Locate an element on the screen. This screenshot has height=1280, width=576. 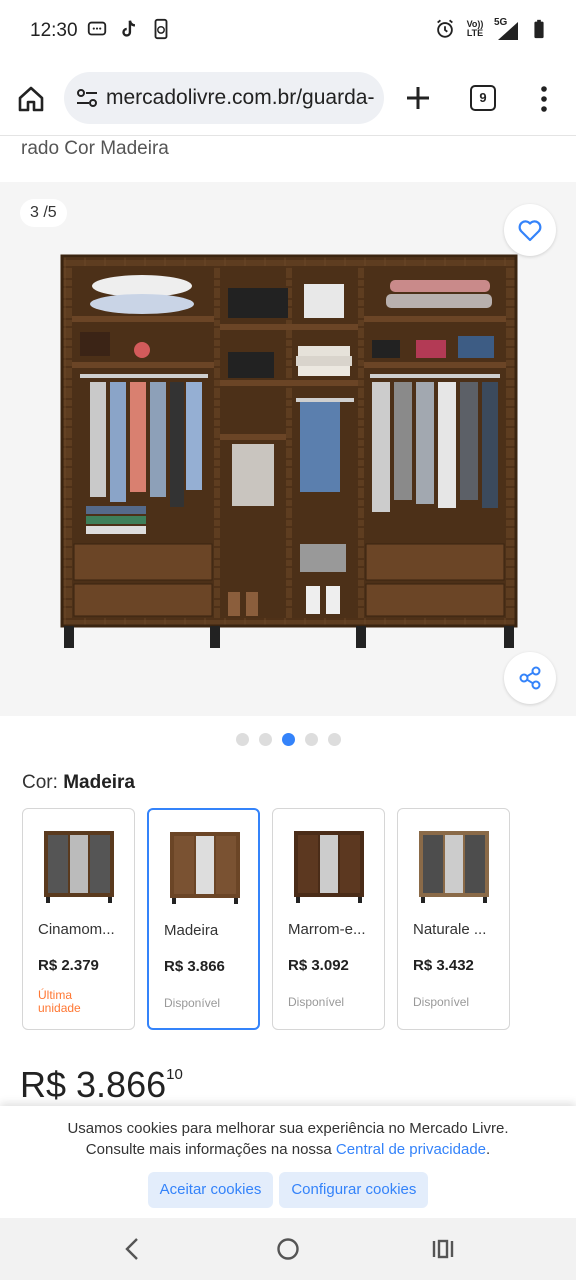
image-counter: 3 /5 is located at coordinates (43, 213).